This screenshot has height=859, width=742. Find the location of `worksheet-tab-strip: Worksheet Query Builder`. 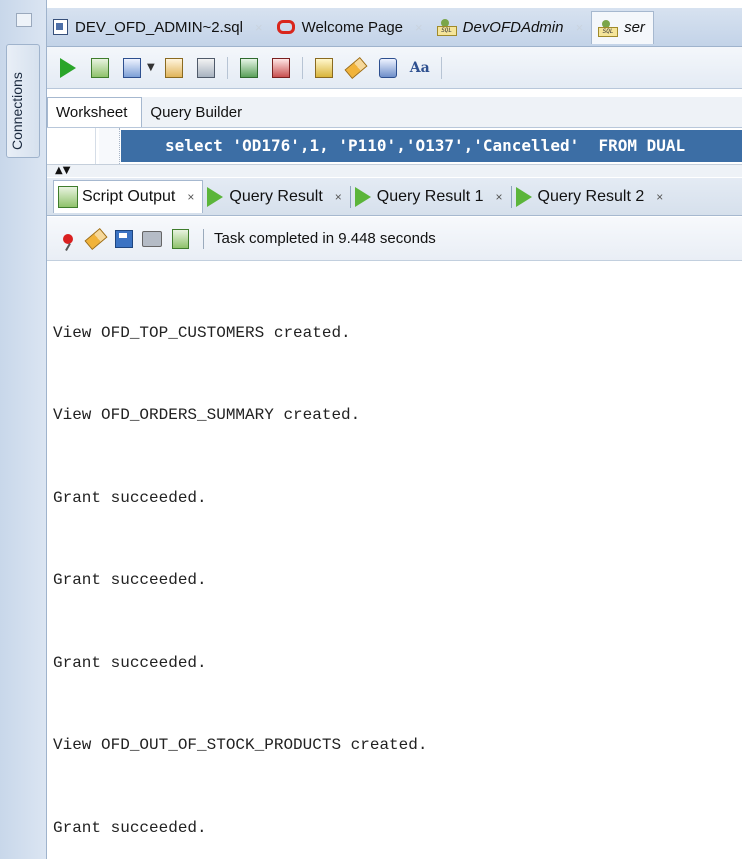

worksheet-tab-strip: Worksheet Query Builder is located at coordinates (394, 112).